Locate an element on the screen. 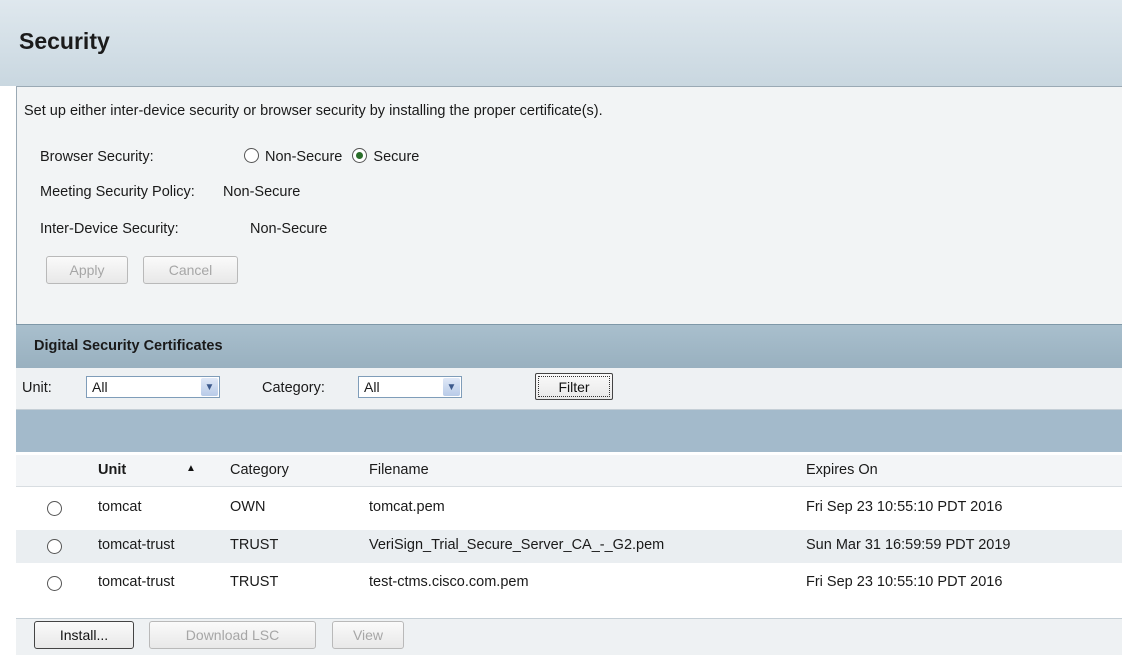  column-header-filename: Filename is located at coordinates (399, 470).